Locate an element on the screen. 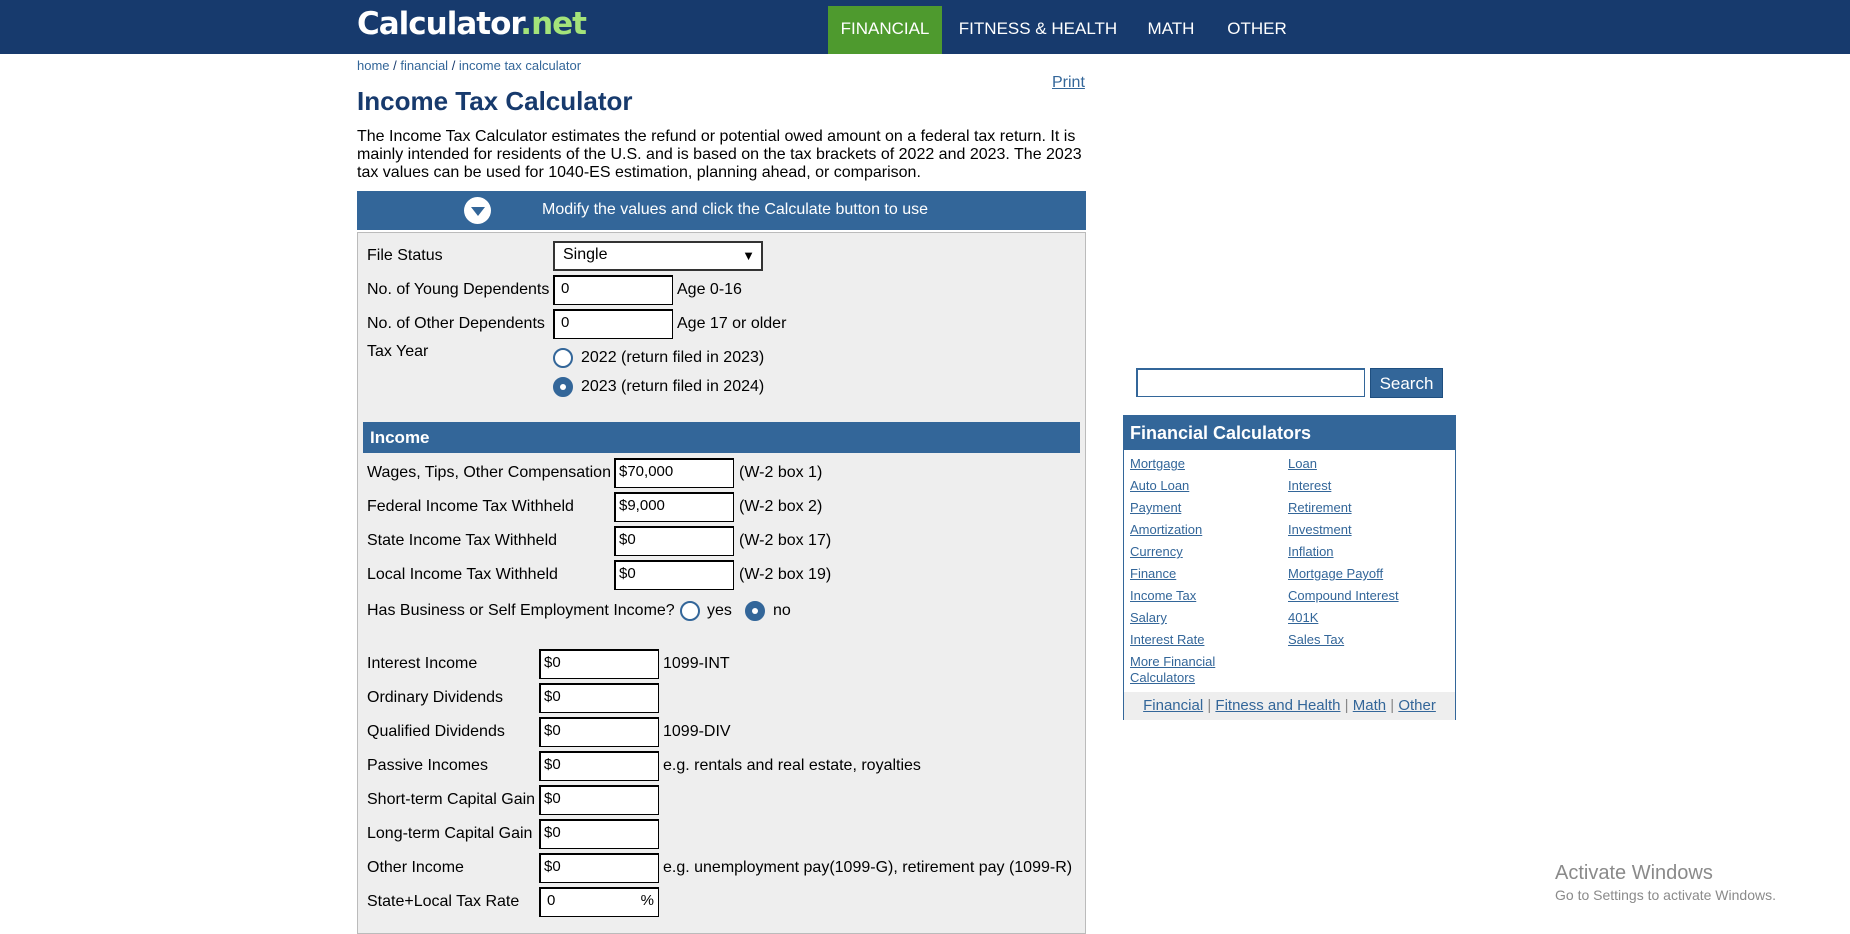 Image resolution: width=1850 pixels, height=934 pixels. qualified-dividends-input: $0 is located at coordinates (599, 732).